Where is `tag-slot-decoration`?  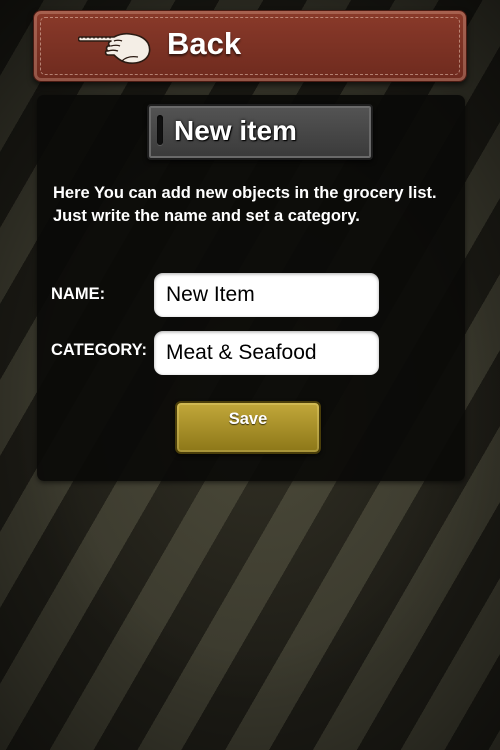
tag-slot-decoration is located at coordinates (160, 130).